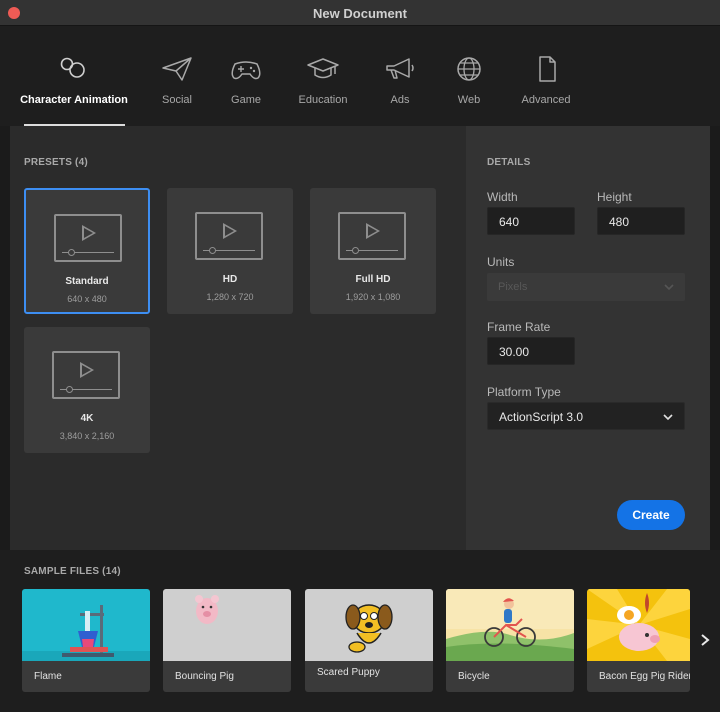  What do you see at coordinates (501, 262) in the screenshot?
I see `units-label: Units` at bounding box center [501, 262].